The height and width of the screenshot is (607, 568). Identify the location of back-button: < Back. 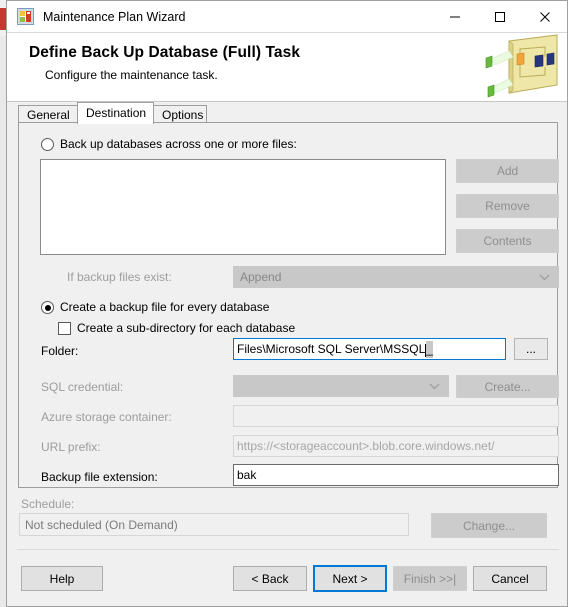
(270, 578).